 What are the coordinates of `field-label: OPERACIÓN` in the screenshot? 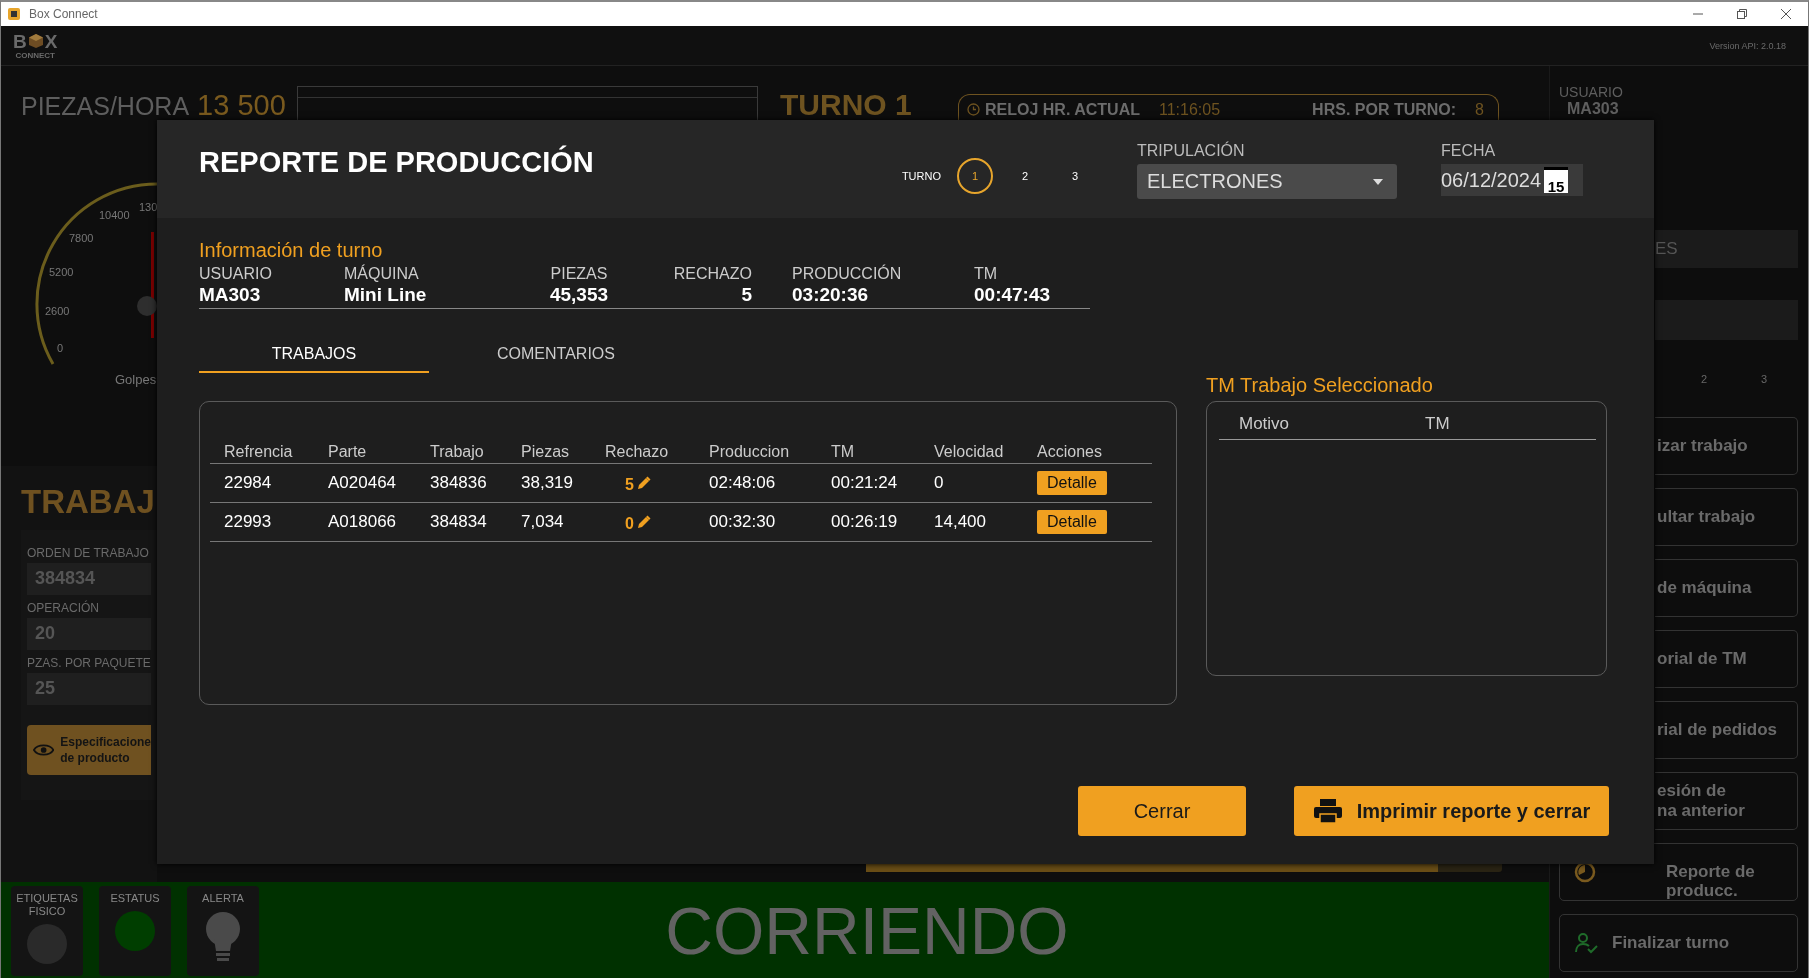 It's located at (63, 608).